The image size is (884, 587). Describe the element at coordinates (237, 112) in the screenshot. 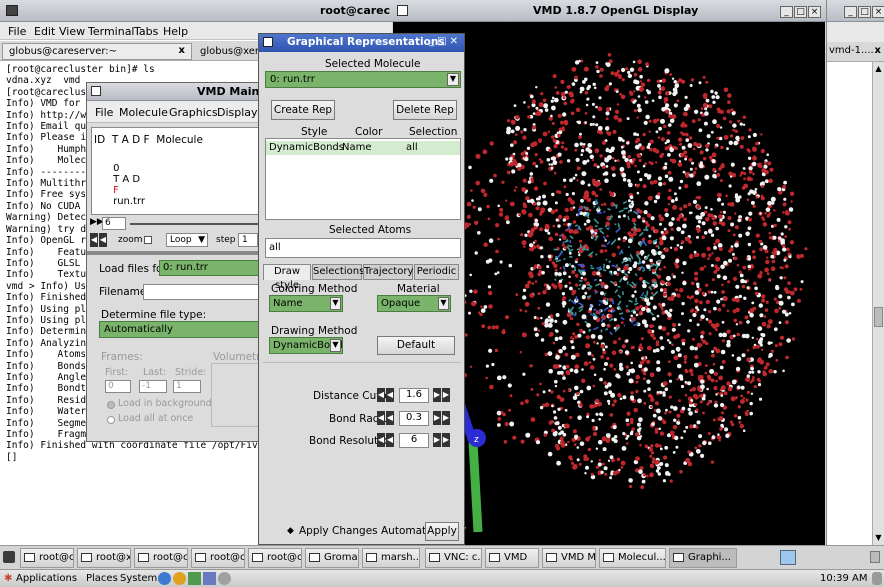

I see `vmd-menu-display: Display` at that location.